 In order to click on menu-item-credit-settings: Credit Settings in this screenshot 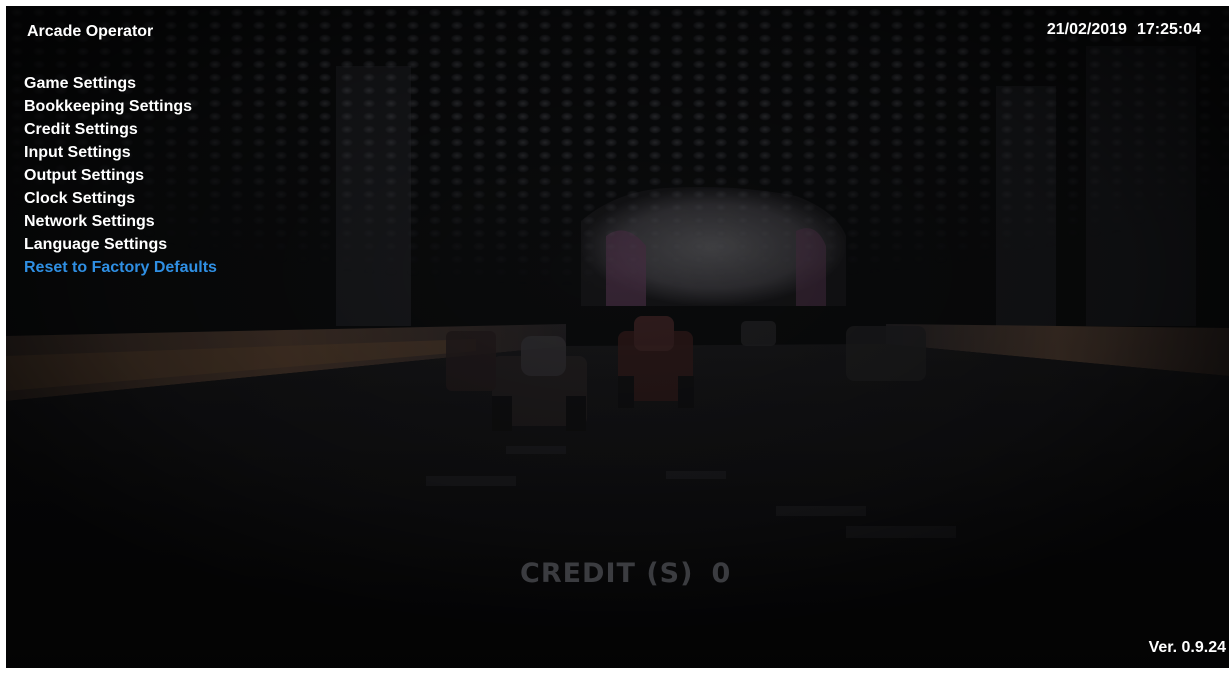, I will do `click(120, 129)`.